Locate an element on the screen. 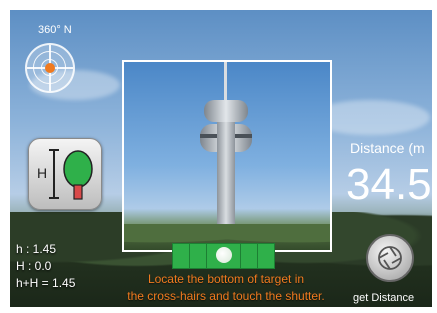 Image resolution: width=437 pixels, height=313 pixels. compass-icon is located at coordinates (50, 68).